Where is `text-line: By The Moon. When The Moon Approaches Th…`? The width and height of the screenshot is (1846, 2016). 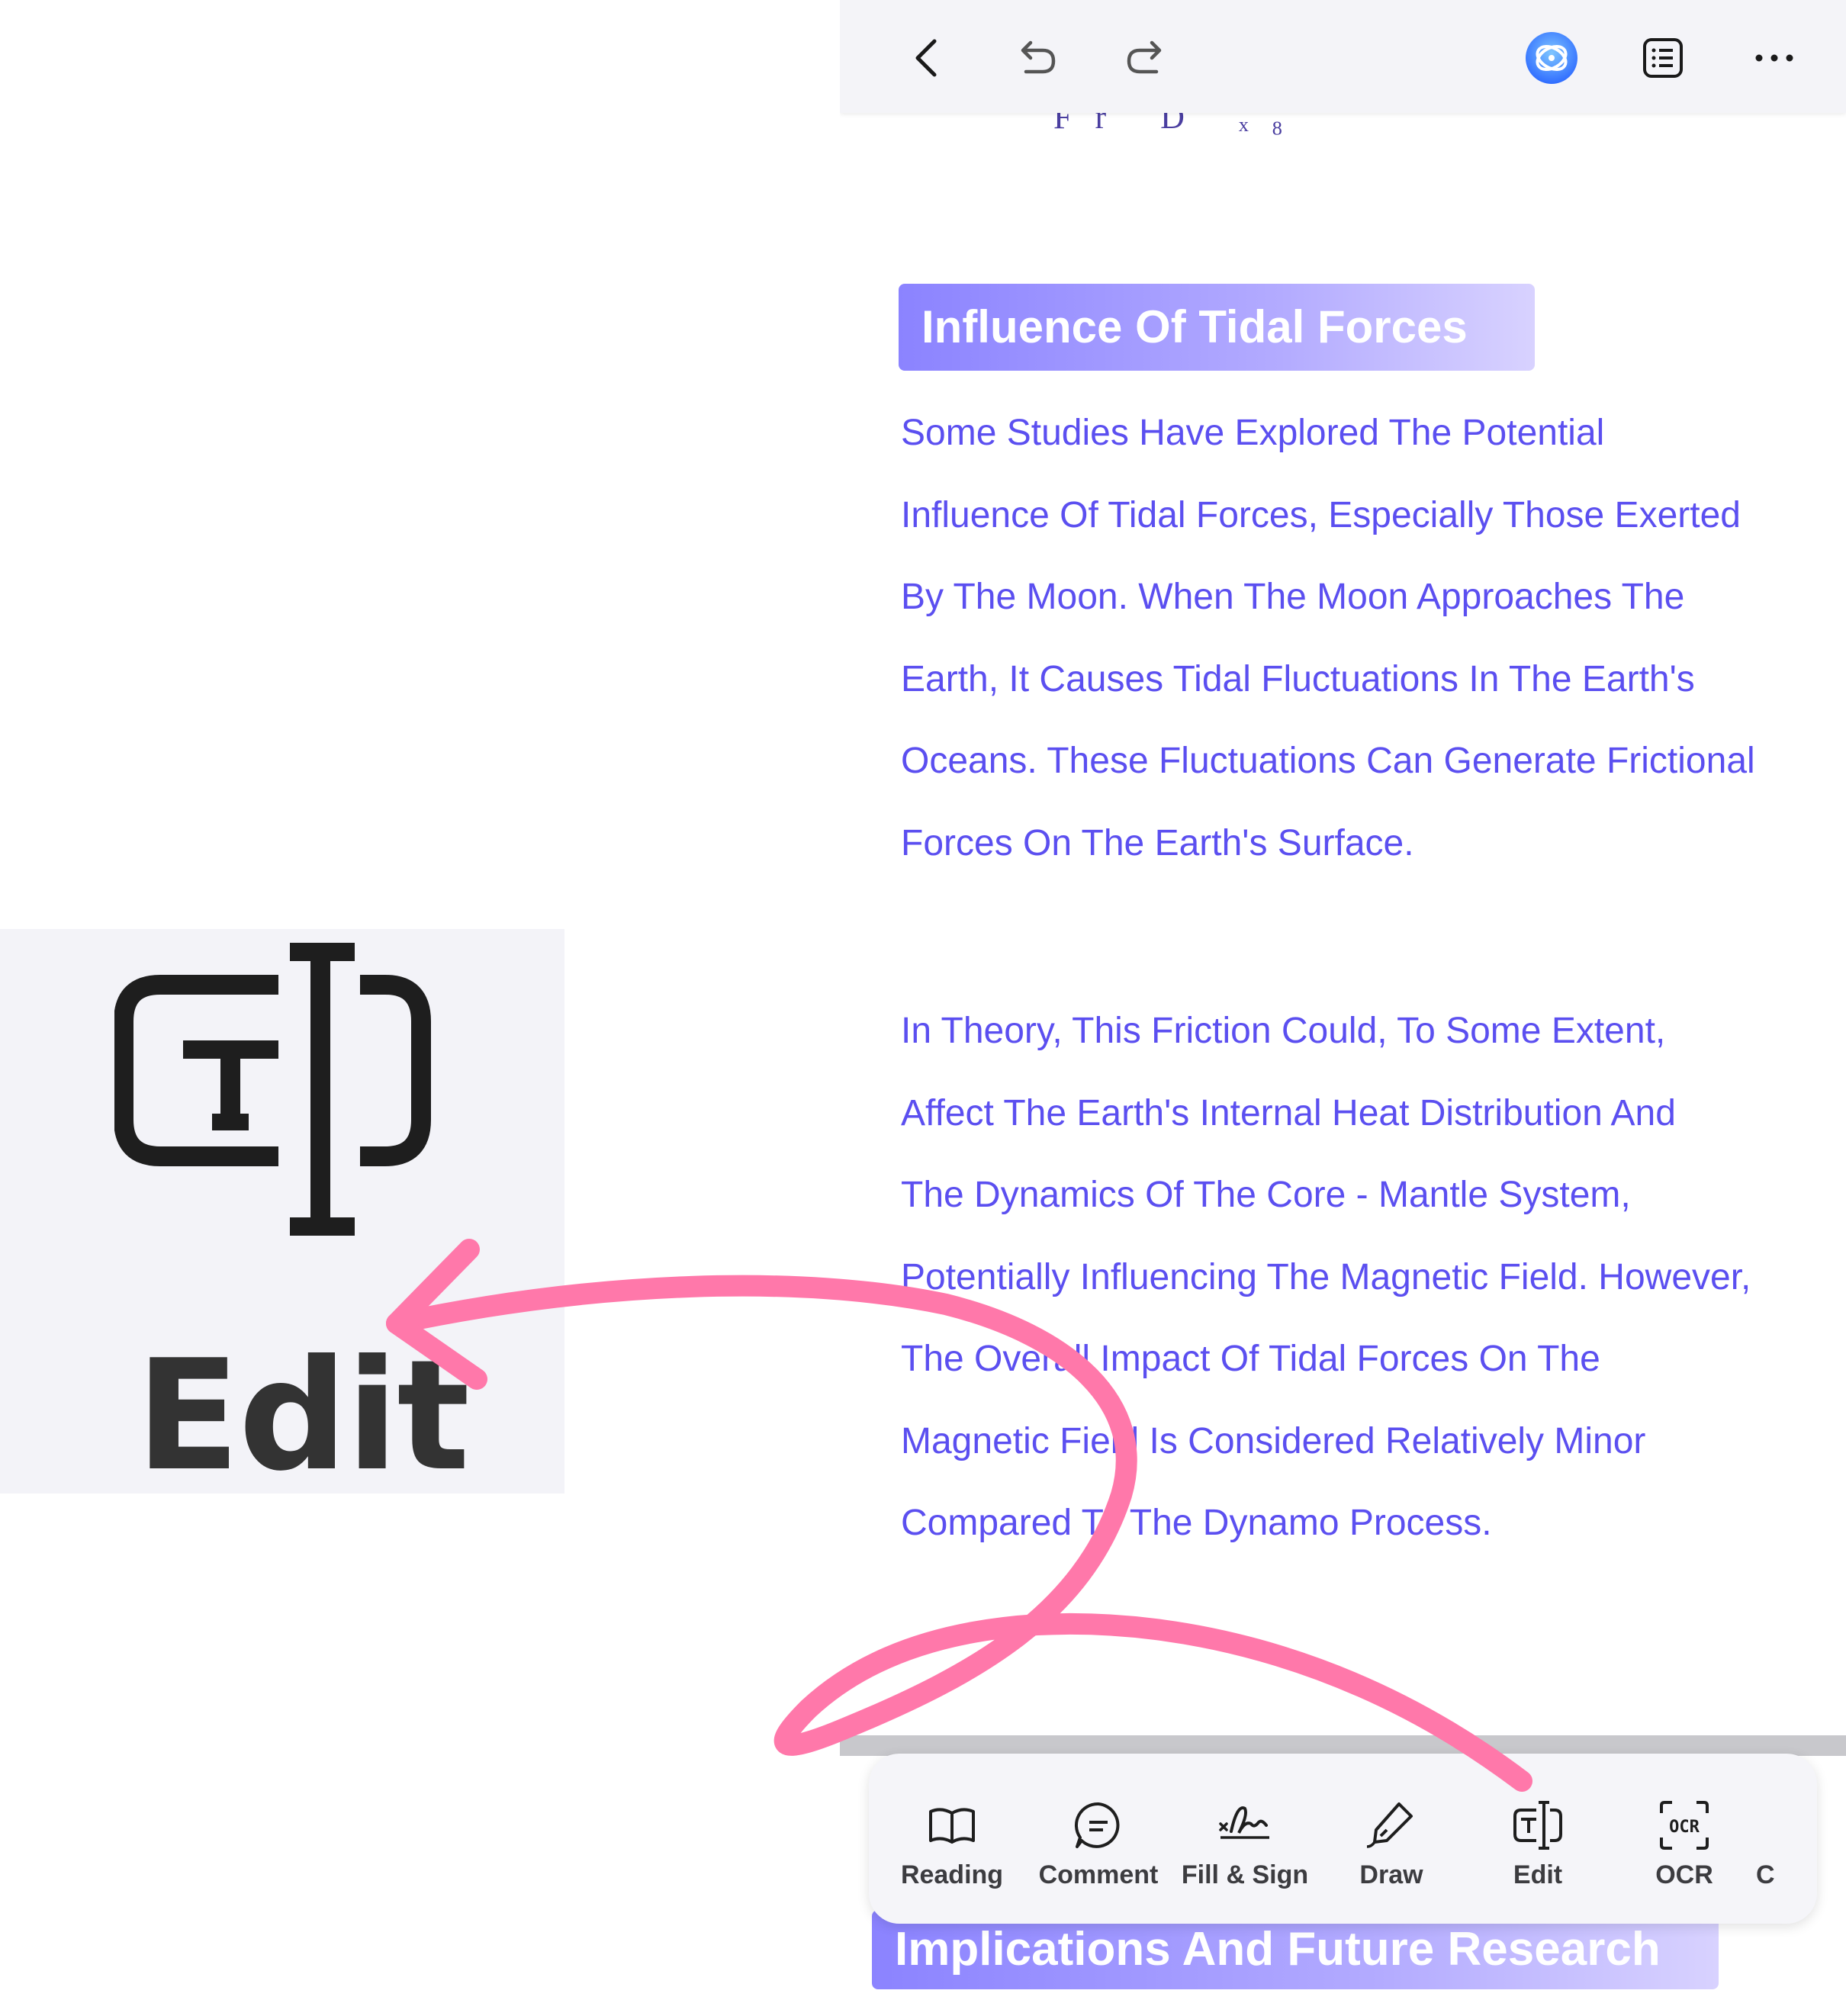
text-line: By The Moon. When The Moon Approaches Th… is located at coordinates (1370, 597).